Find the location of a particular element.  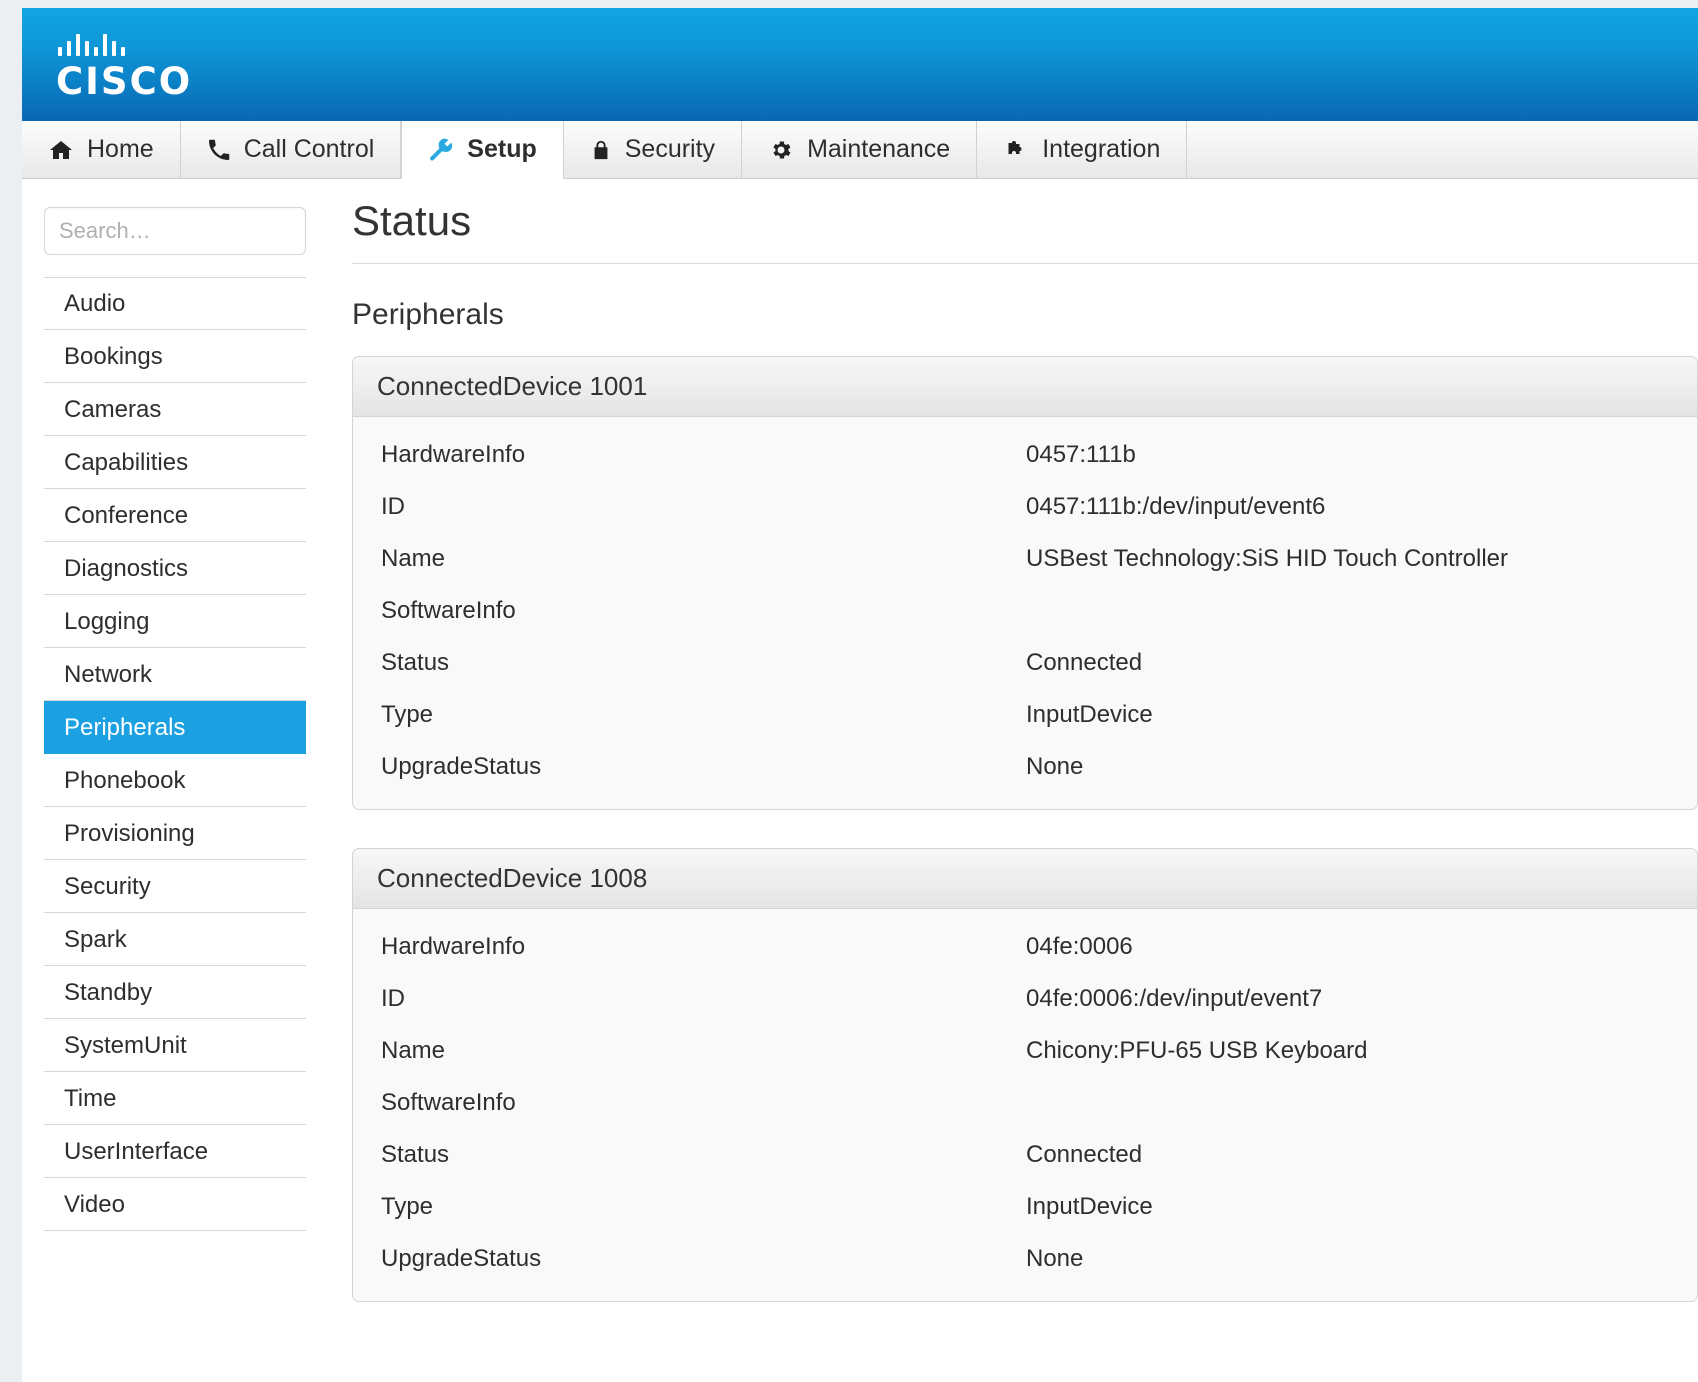

cisco-wordmark: CISCO is located at coordinates (124, 81).